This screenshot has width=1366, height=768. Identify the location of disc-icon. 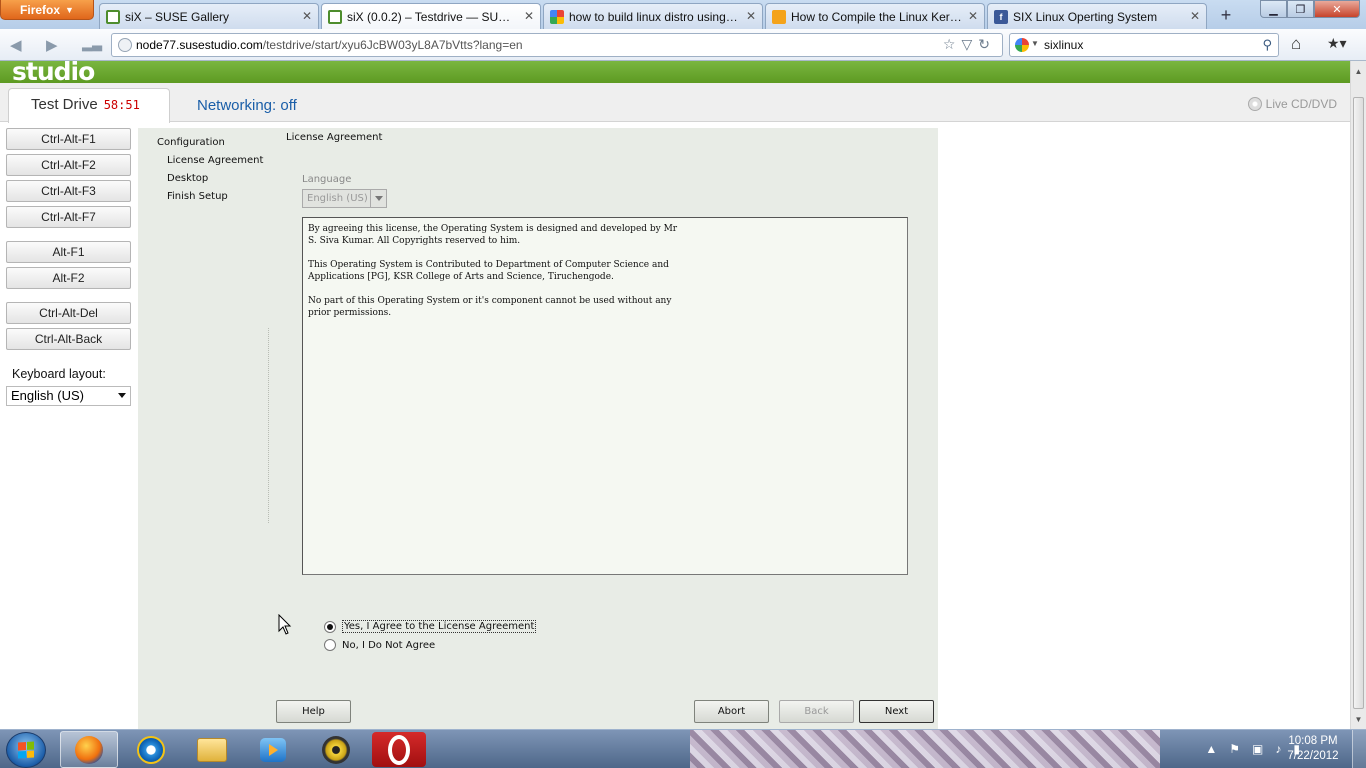
(336, 749).